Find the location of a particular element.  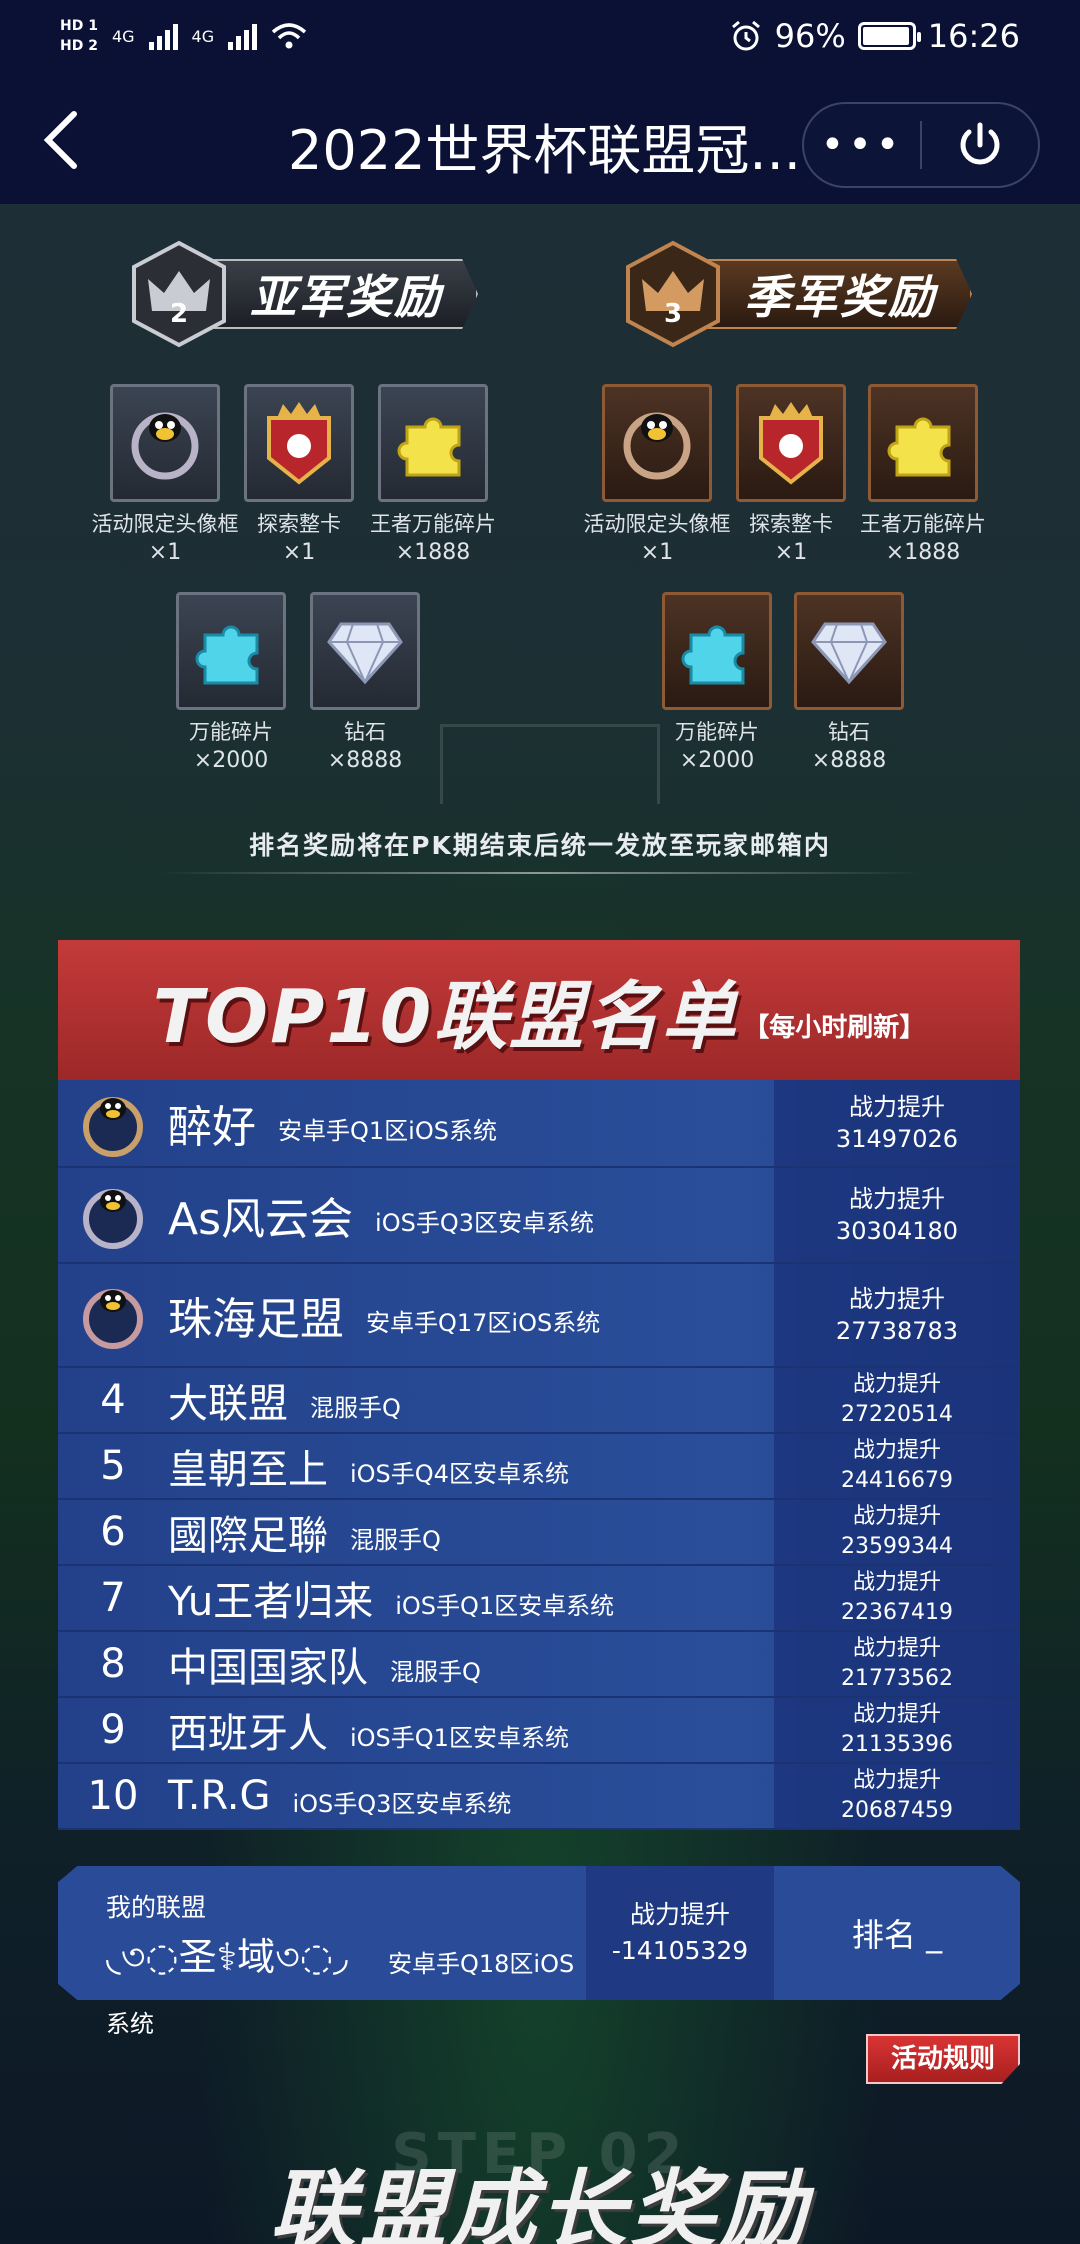

item-name: 钻石 is located at coordinates (849, 732).